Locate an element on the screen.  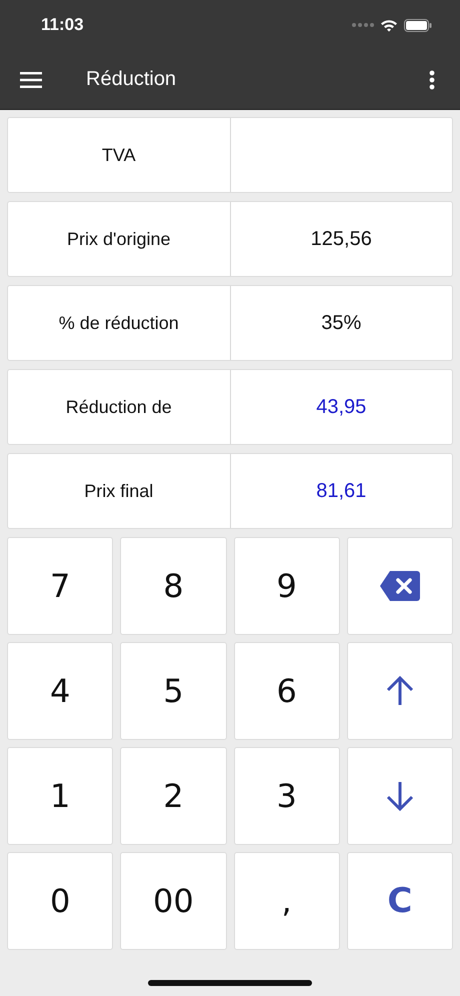
field-label: Réduction de is located at coordinates (119, 407).